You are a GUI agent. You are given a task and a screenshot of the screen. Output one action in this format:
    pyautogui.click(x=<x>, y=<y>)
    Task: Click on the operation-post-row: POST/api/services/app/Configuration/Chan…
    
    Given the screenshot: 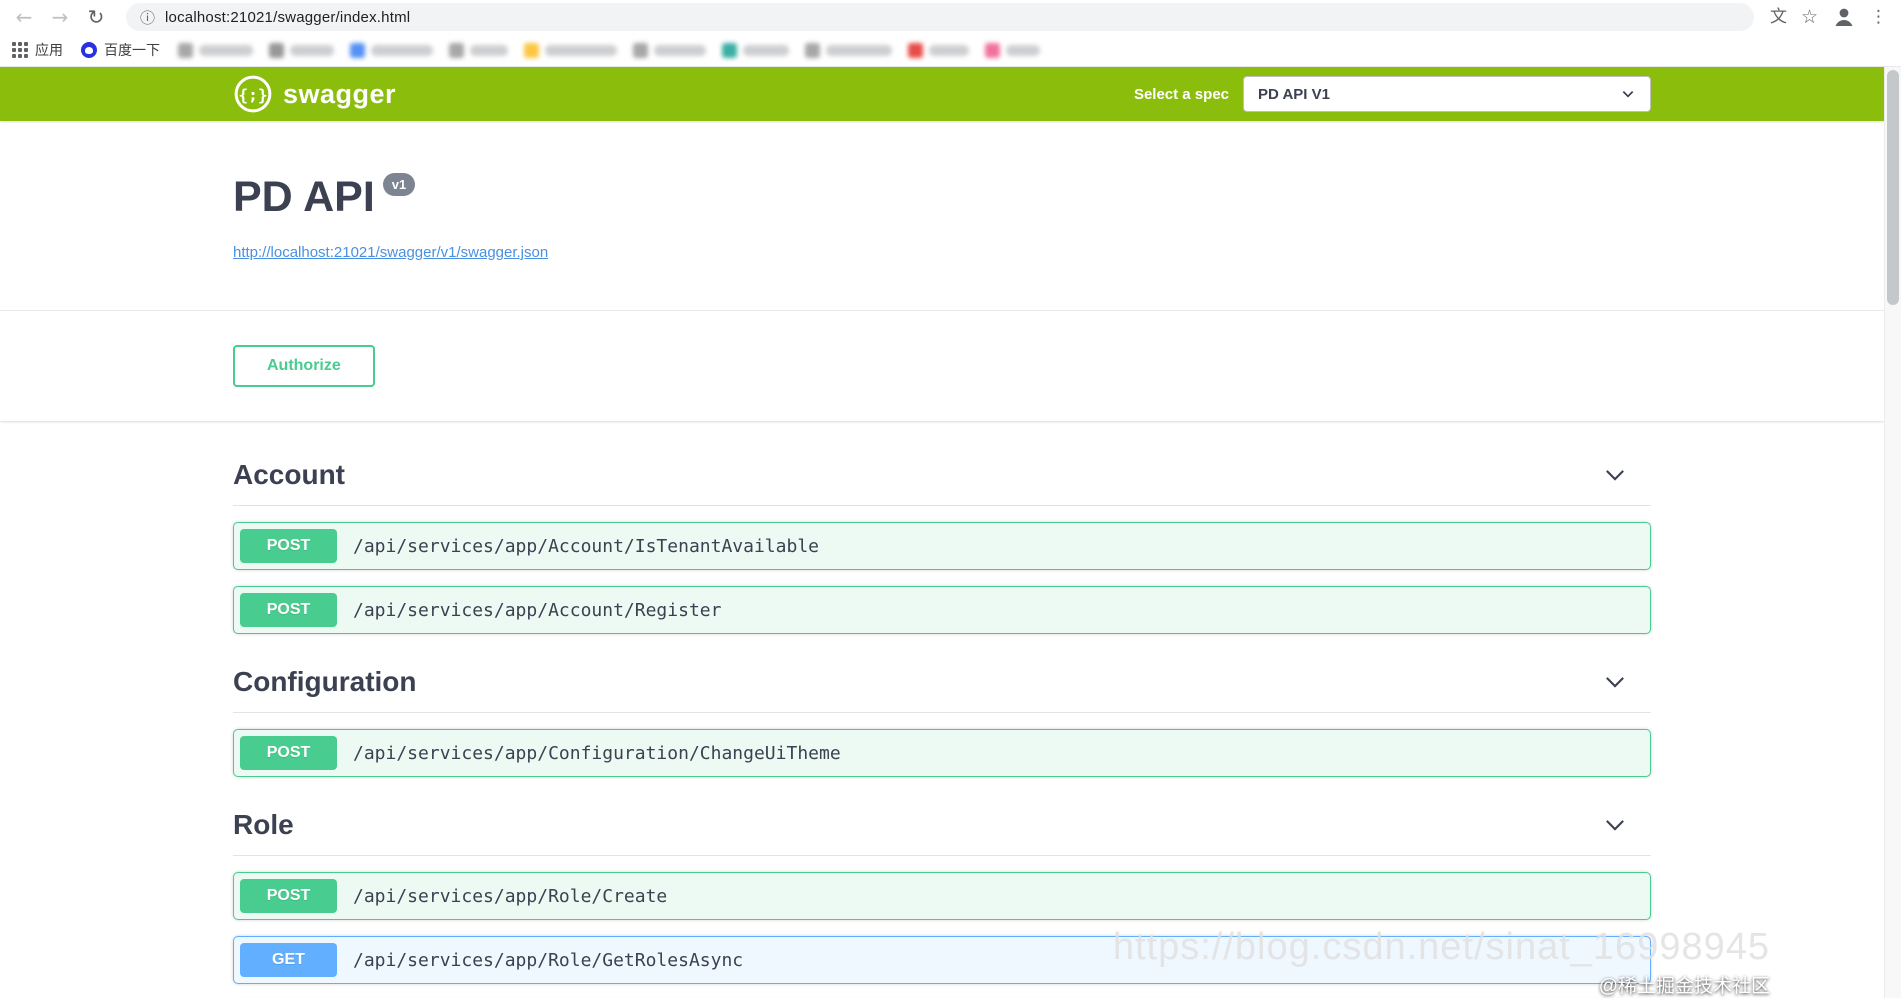 What is the action you would take?
    pyautogui.click(x=942, y=753)
    